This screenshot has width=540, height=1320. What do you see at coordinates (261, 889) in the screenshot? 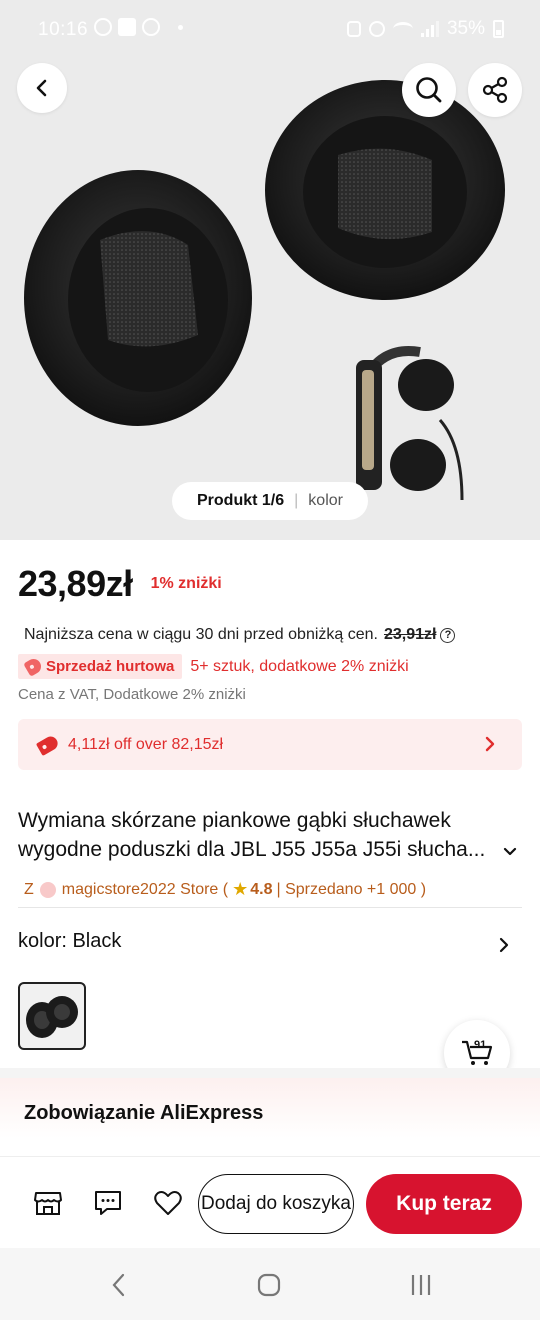
I see `store-rating: 4.8` at bounding box center [261, 889].